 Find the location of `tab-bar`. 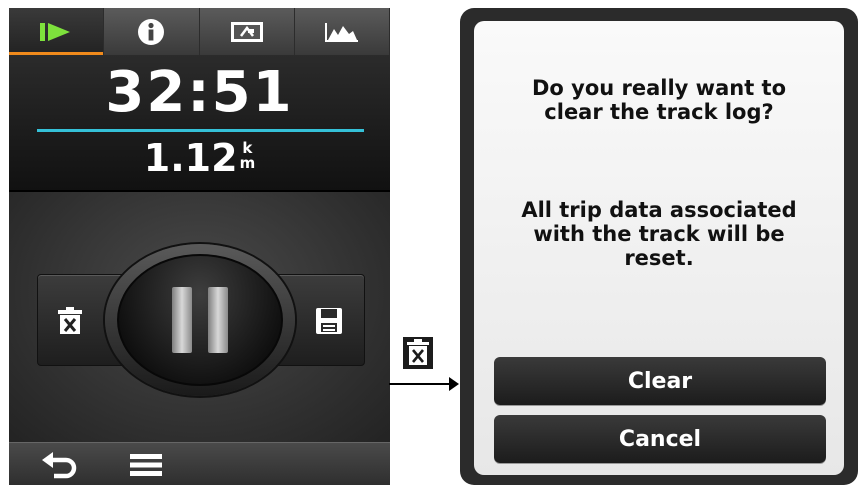

tab-bar is located at coordinates (199, 31).